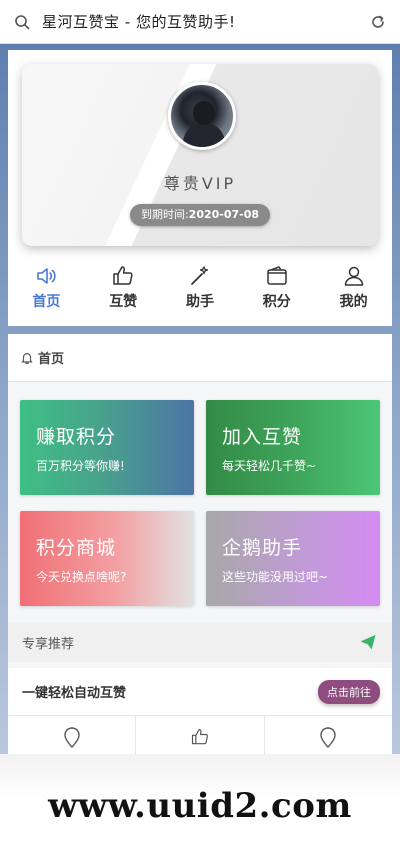  I want to click on browser-title: 星河互赞宝 - 您的互赞助手!, so click(206, 21).